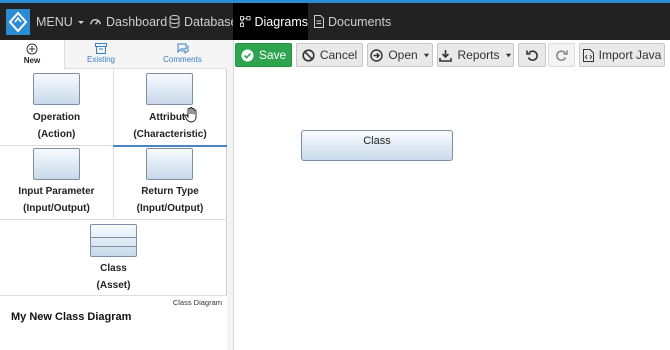 The image size is (670, 350). I want to click on attribute-shape-icon, so click(169, 89).